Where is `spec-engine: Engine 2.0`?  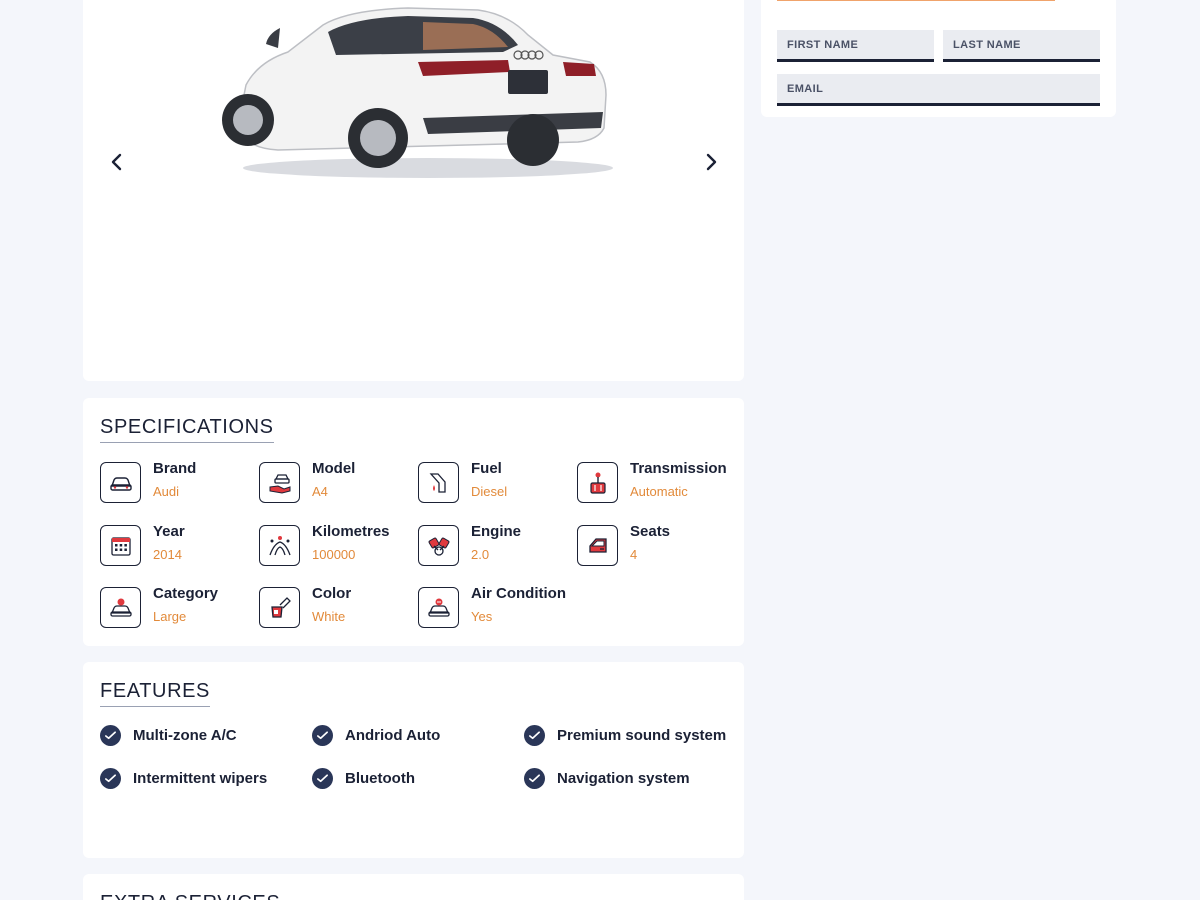 spec-engine: Engine 2.0 is located at coordinates (493, 545).